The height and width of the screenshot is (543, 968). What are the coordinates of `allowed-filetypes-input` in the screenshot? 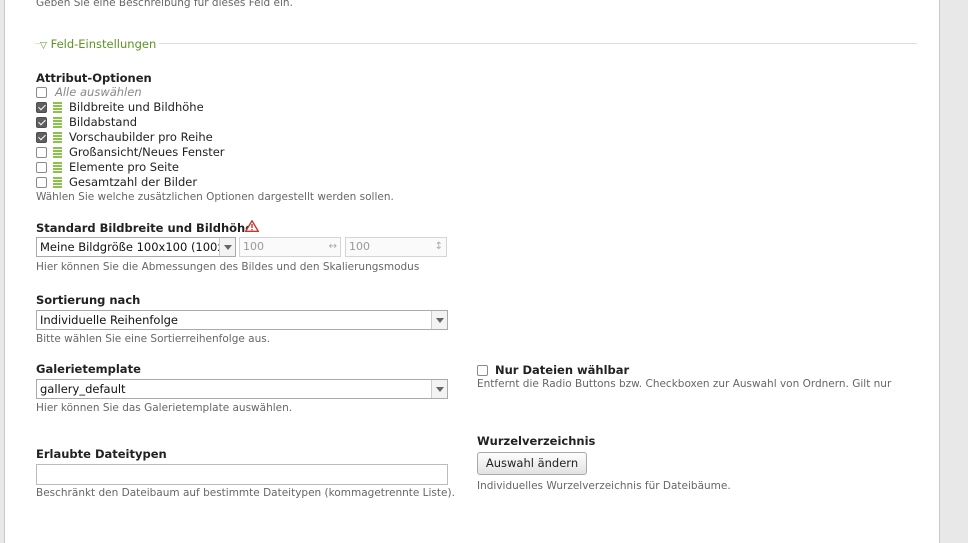 It's located at (242, 474).